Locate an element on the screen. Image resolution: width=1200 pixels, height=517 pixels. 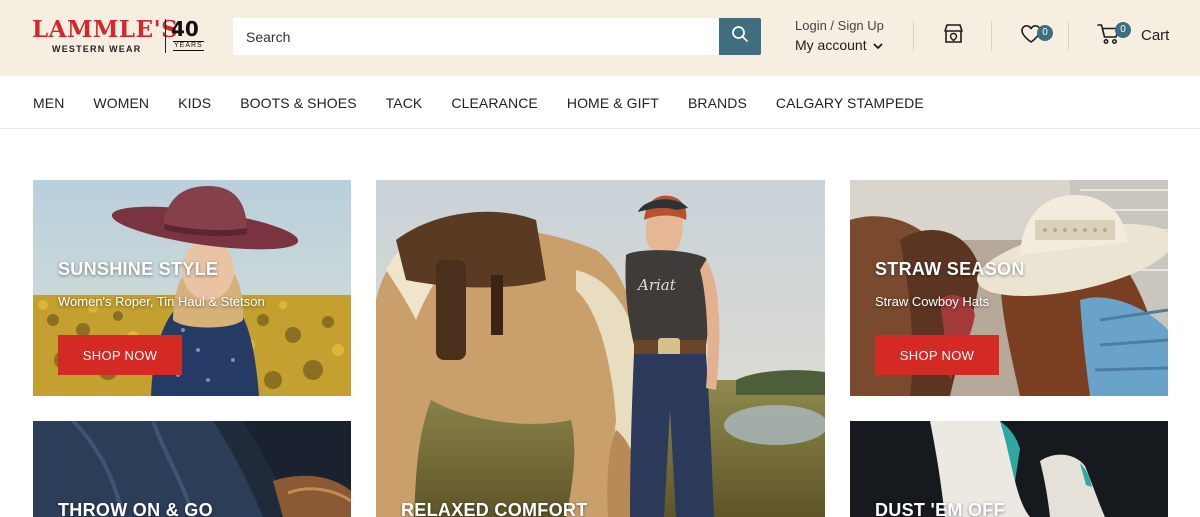
logo-tagline: WESTERN WEAR is located at coordinates (97, 49).